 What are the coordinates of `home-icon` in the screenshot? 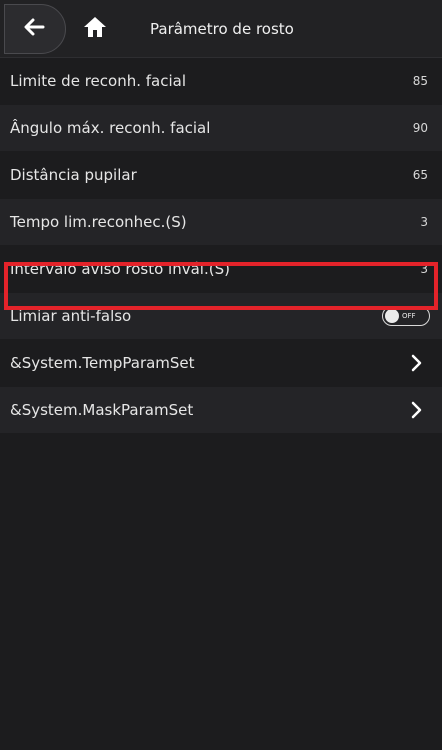 It's located at (95, 29).